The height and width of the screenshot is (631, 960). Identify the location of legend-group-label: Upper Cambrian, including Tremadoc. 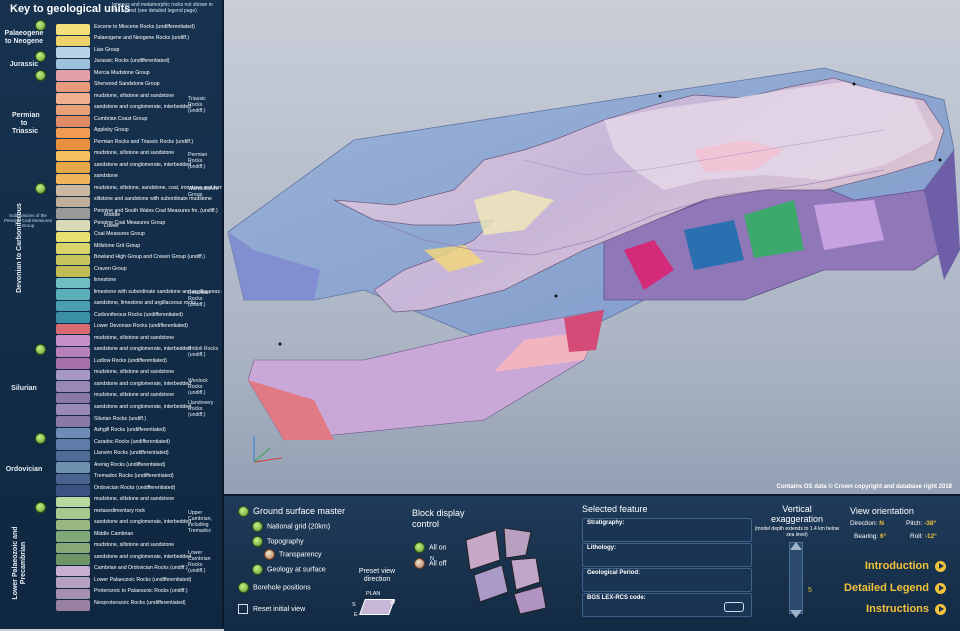
(200, 522).